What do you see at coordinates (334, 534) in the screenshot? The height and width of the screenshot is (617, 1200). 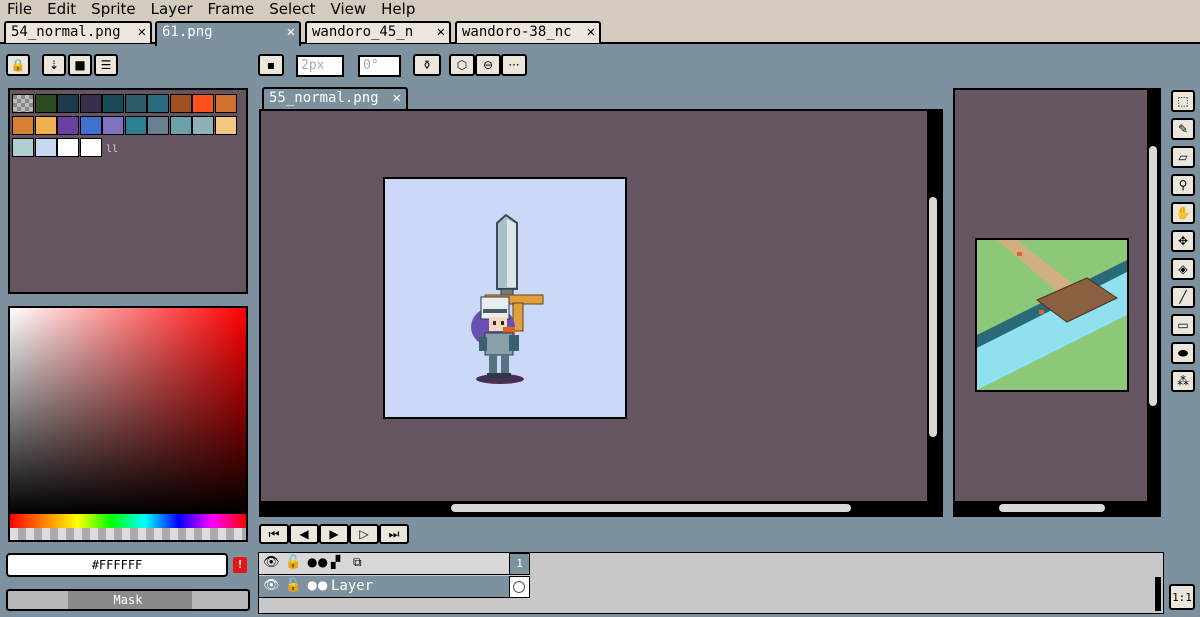 I see `play-icon: ▶` at bounding box center [334, 534].